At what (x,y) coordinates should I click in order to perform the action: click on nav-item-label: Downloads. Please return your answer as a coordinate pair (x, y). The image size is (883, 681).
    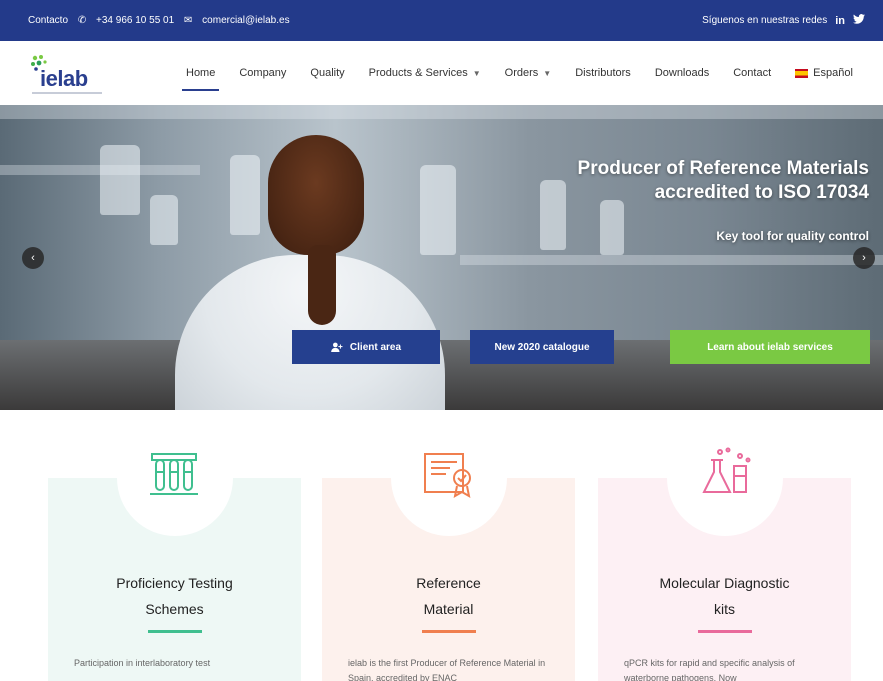
    Looking at the image, I should click on (682, 73).